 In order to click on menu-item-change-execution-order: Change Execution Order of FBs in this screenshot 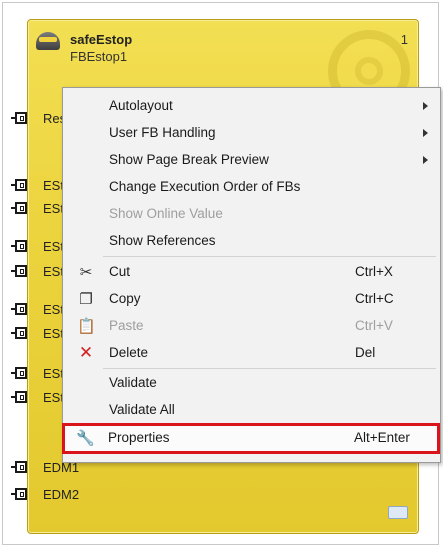, I will do `click(251, 187)`.